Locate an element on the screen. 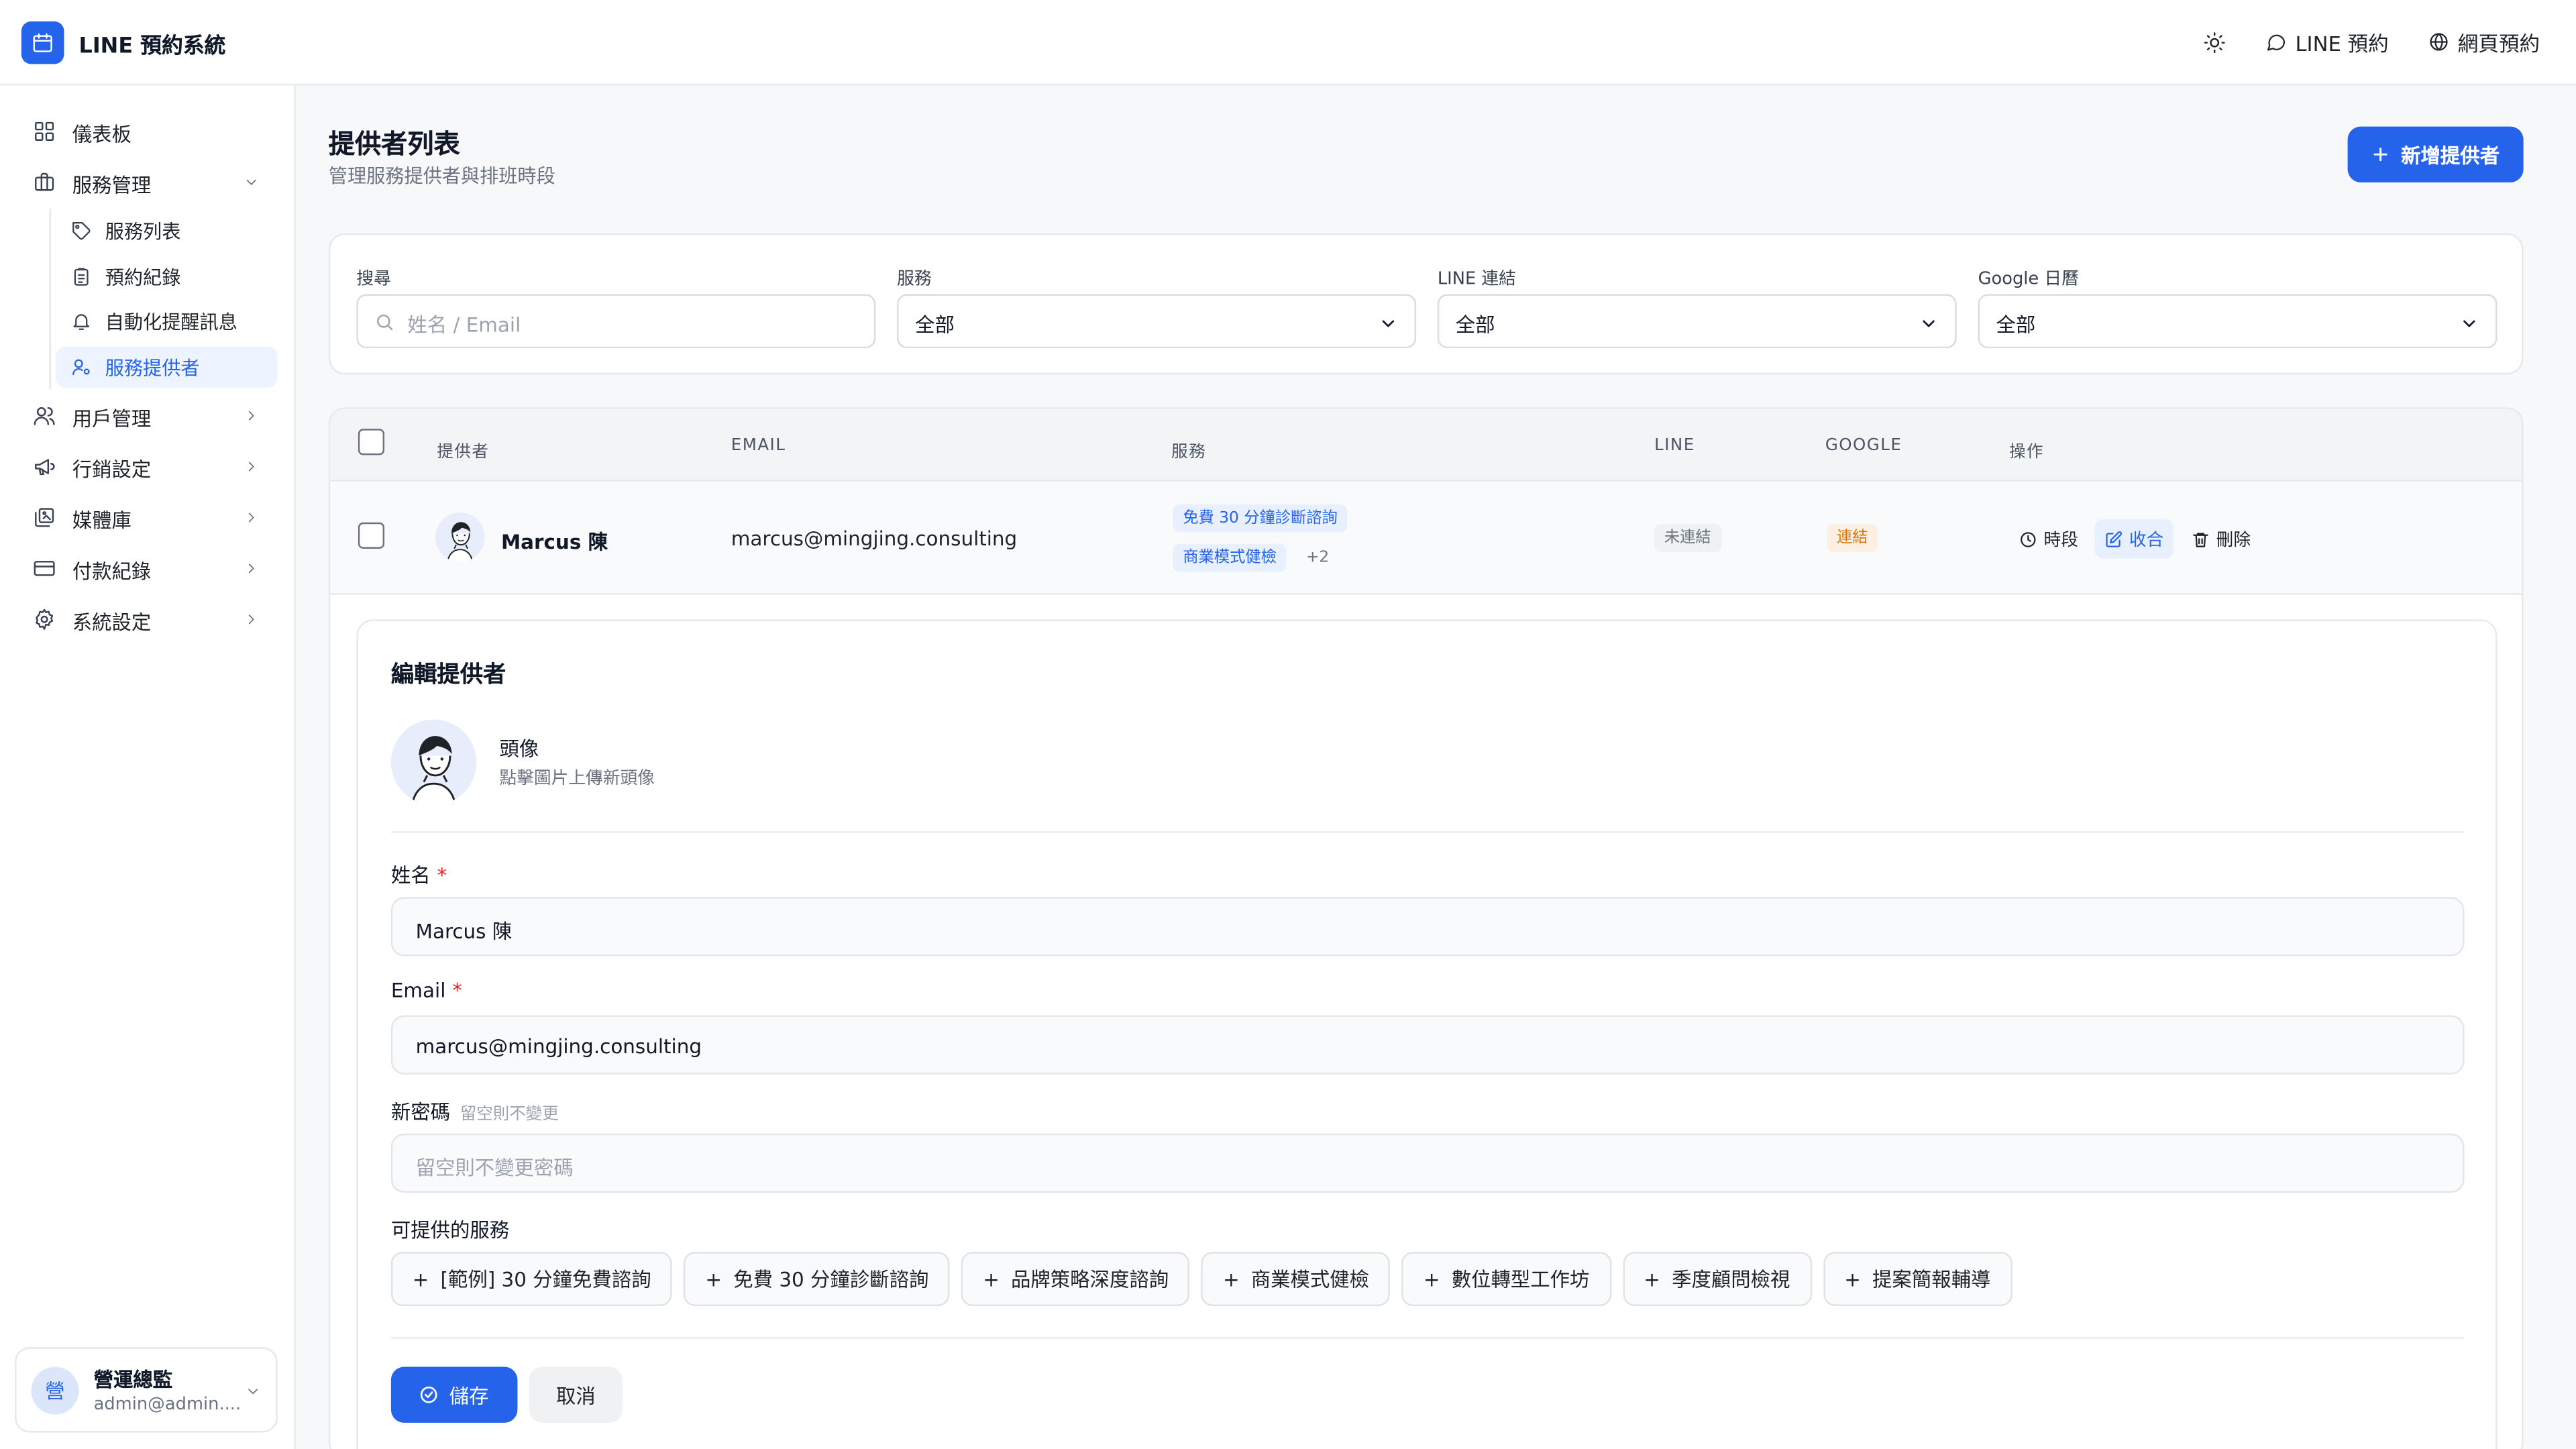 Image resolution: width=2576 pixels, height=1449 pixels. check-circle-icon is located at coordinates (429, 1394).